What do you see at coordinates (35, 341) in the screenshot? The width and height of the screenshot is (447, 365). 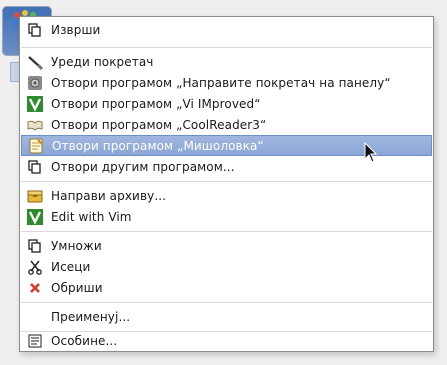 I see `properties-icon` at bounding box center [35, 341].